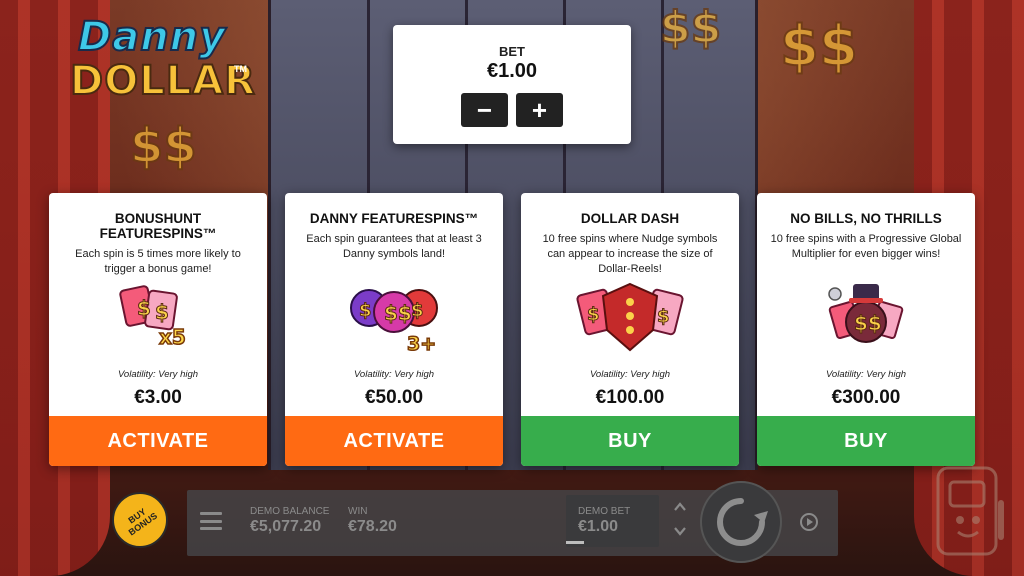 This screenshot has width=1024, height=576. I want to click on bet-value: €1.00, so click(512, 71).